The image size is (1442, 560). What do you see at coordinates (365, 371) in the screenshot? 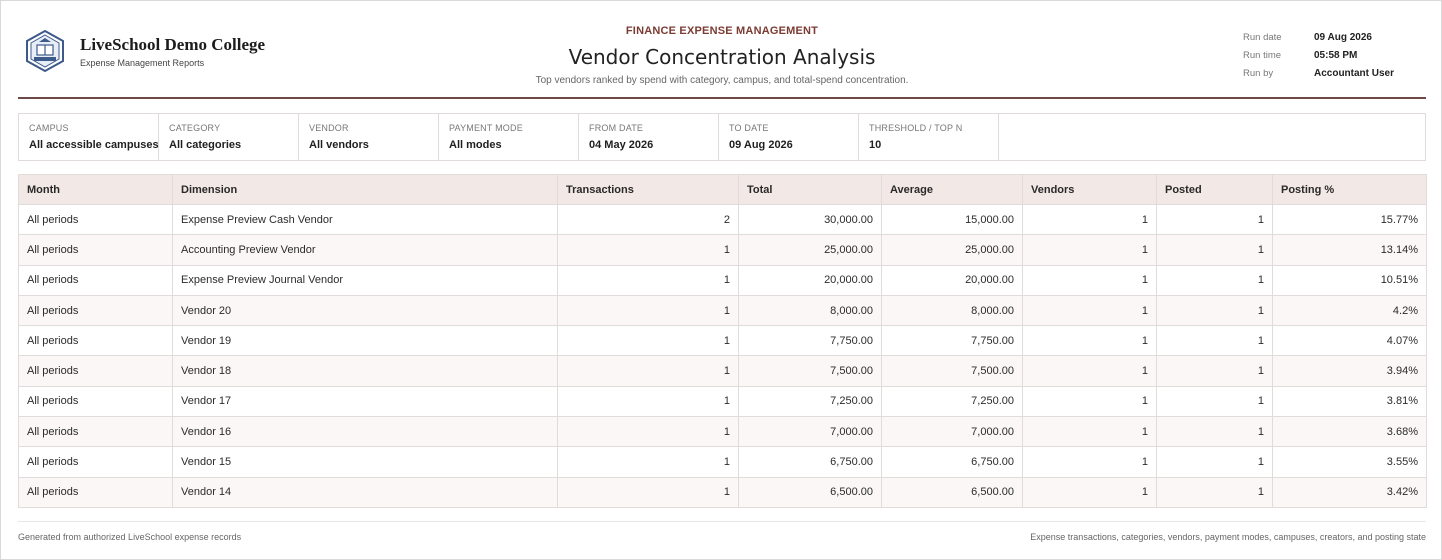
I see `cell-dimension: Vendor 18` at bounding box center [365, 371].